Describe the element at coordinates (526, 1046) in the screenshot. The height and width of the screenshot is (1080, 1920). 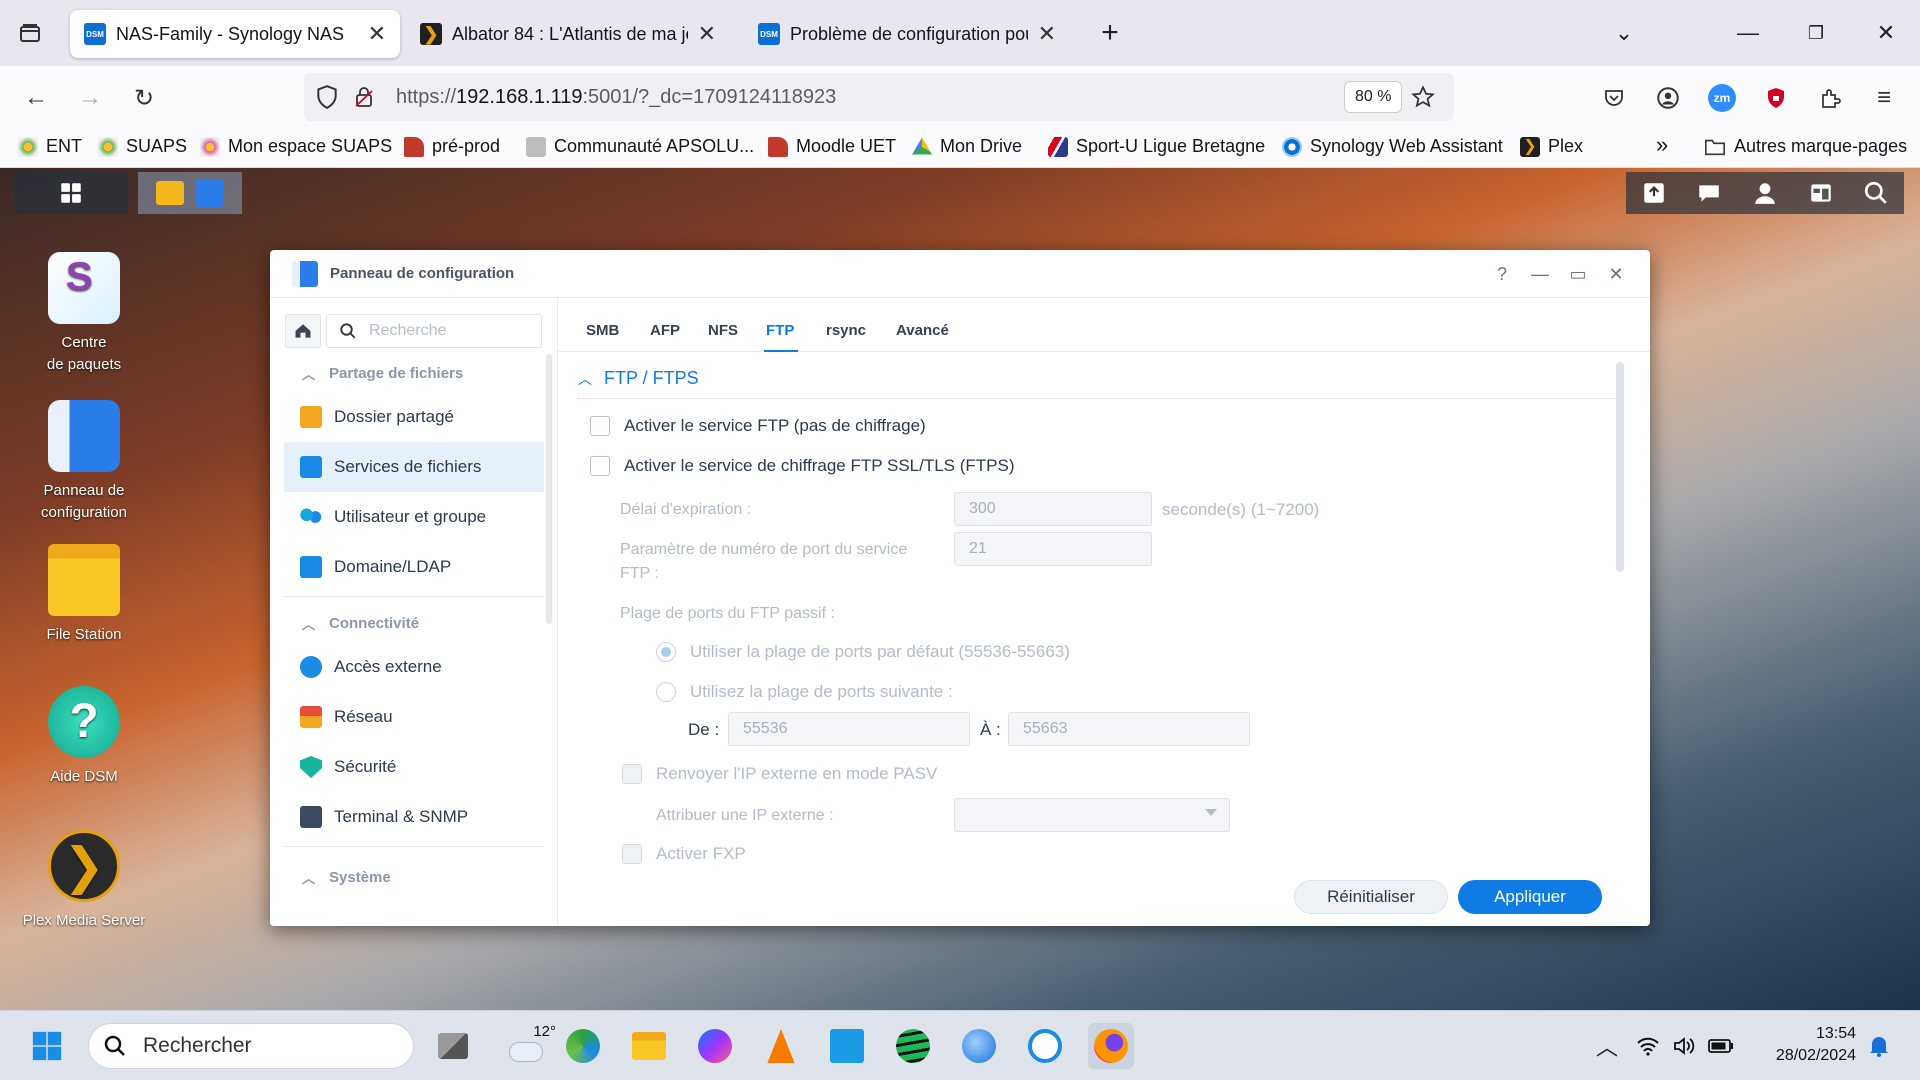
I see `weather-widget: 12°` at that location.